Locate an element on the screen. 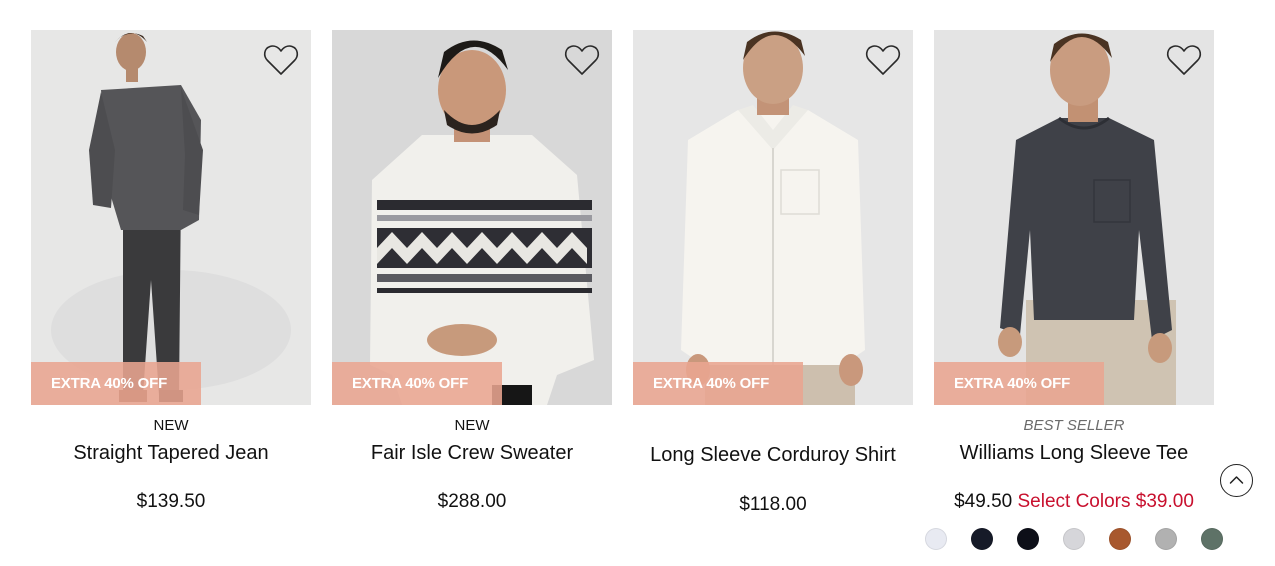  product-name: Fair Isle Crew Sweater is located at coordinates (472, 453).